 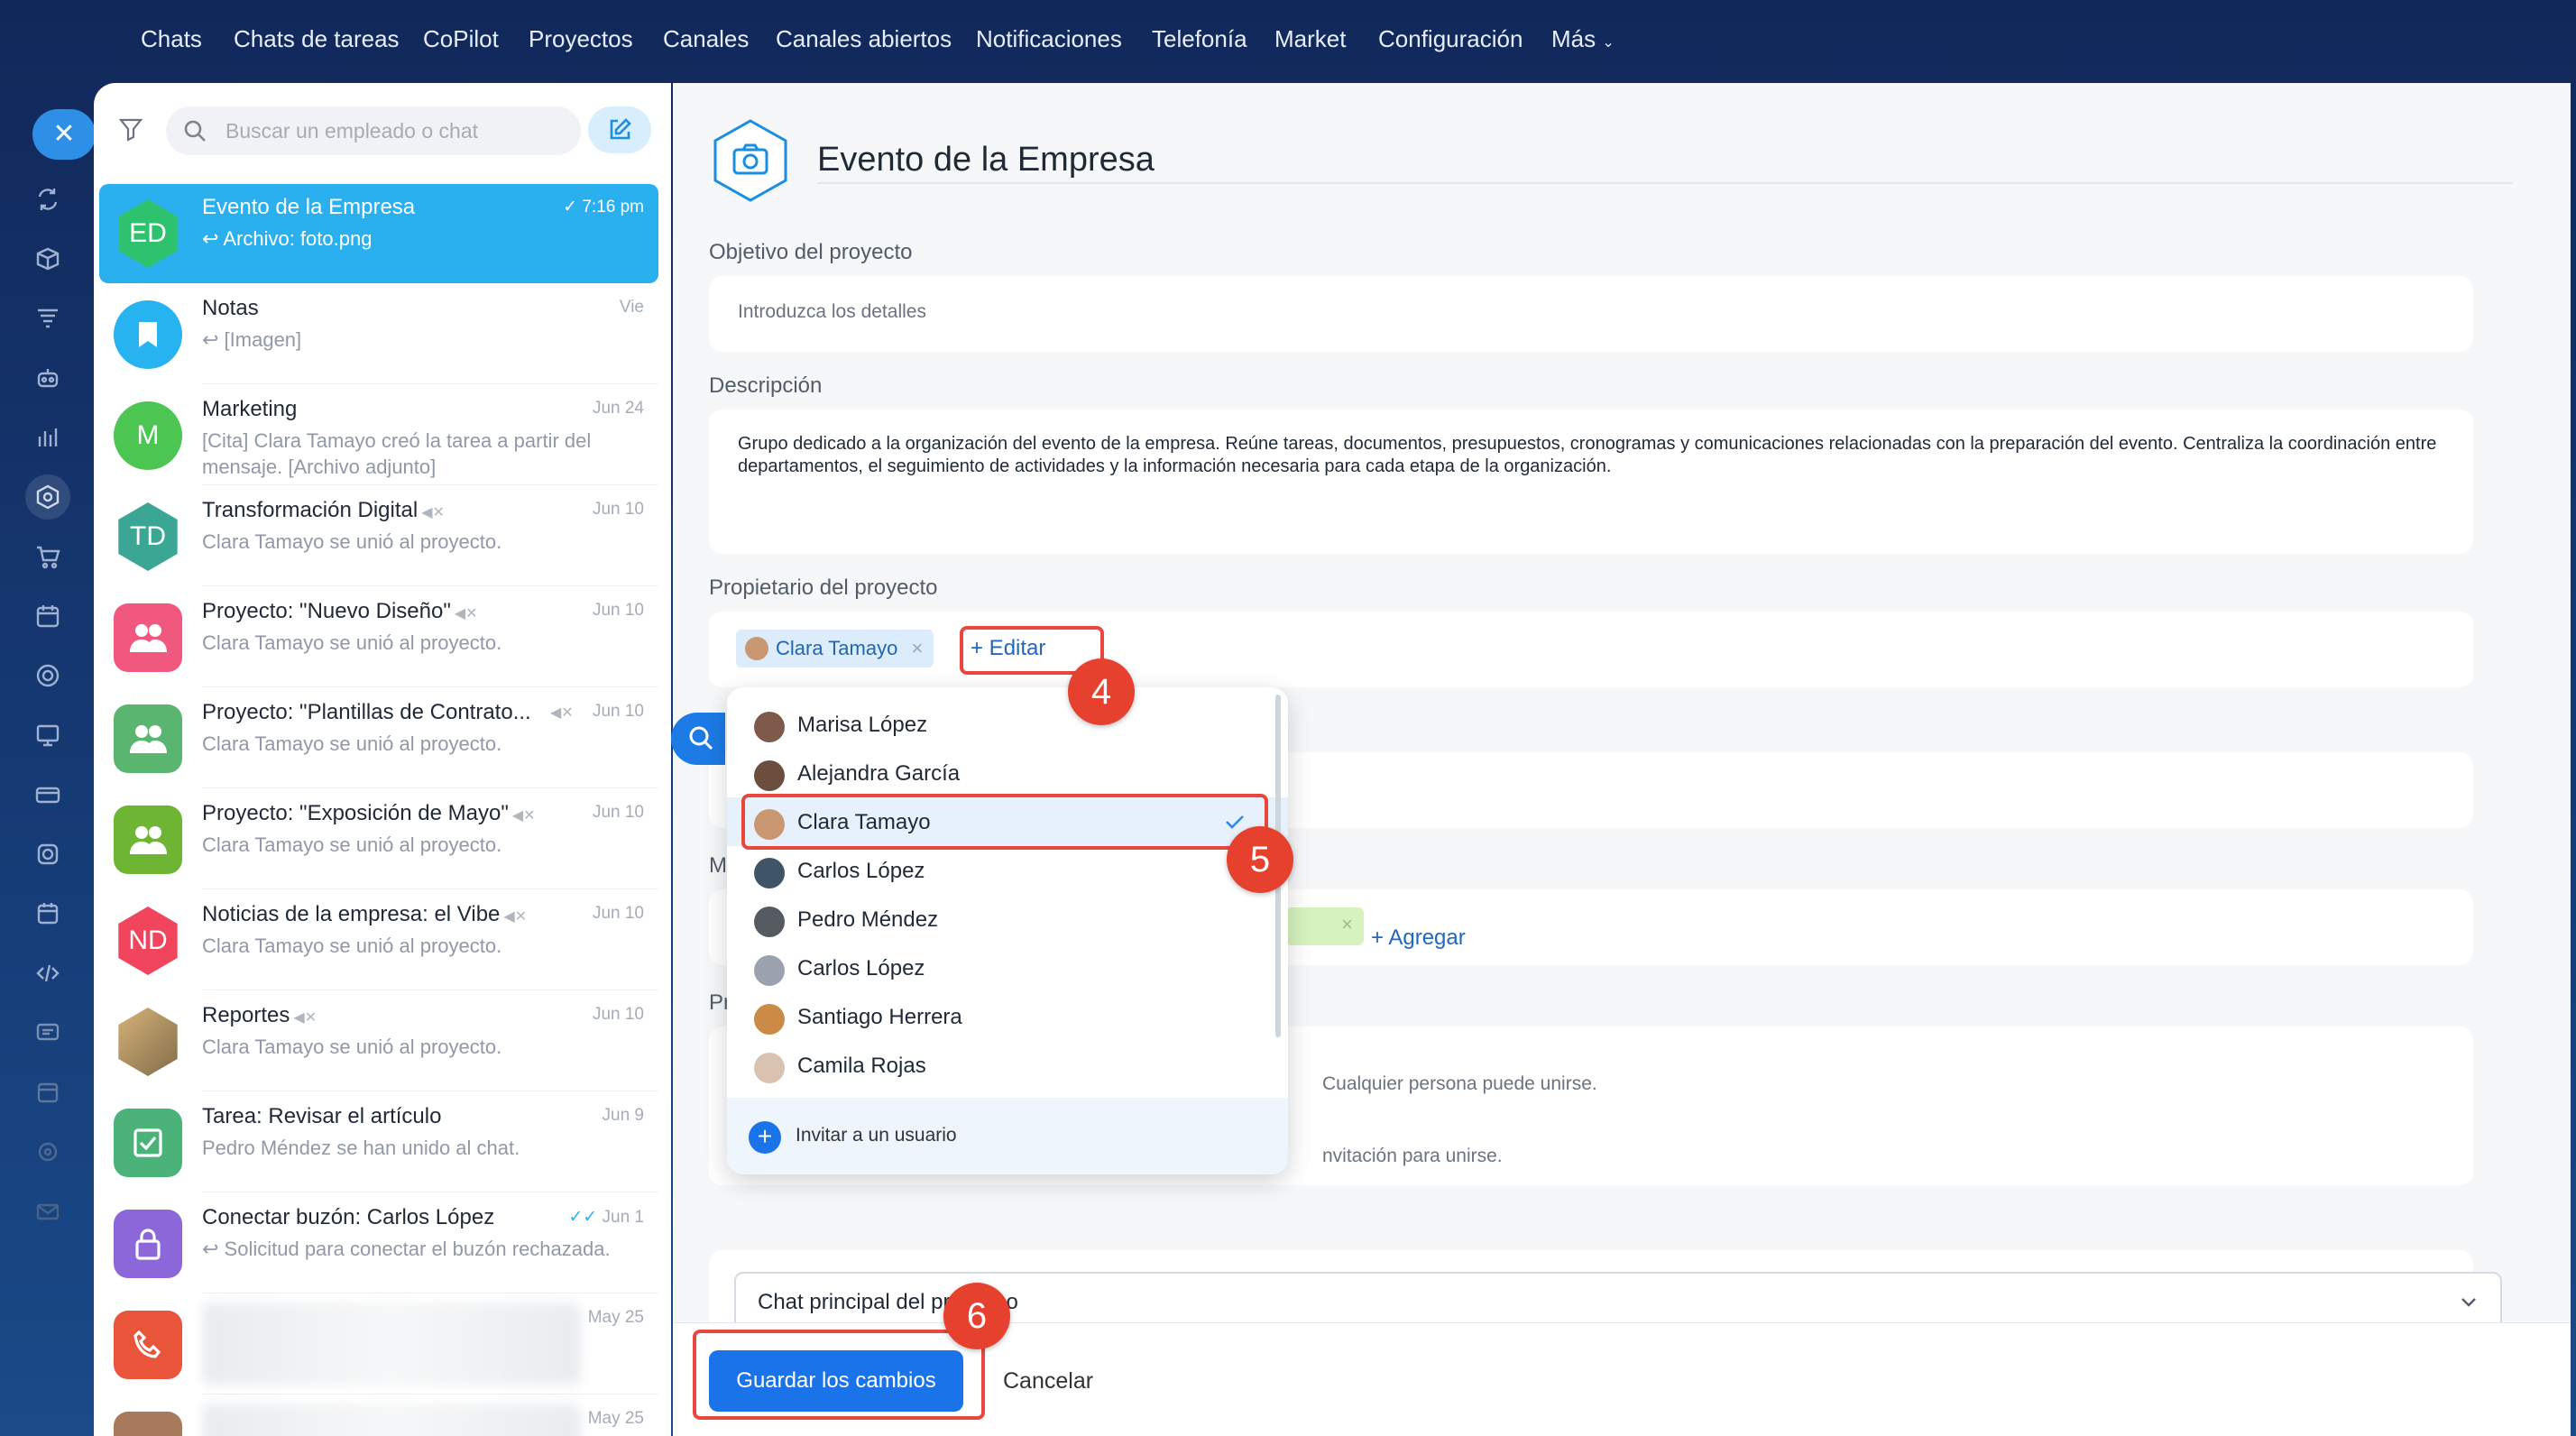 I want to click on page-title: Evento de la Empresa, so click(x=986, y=160).